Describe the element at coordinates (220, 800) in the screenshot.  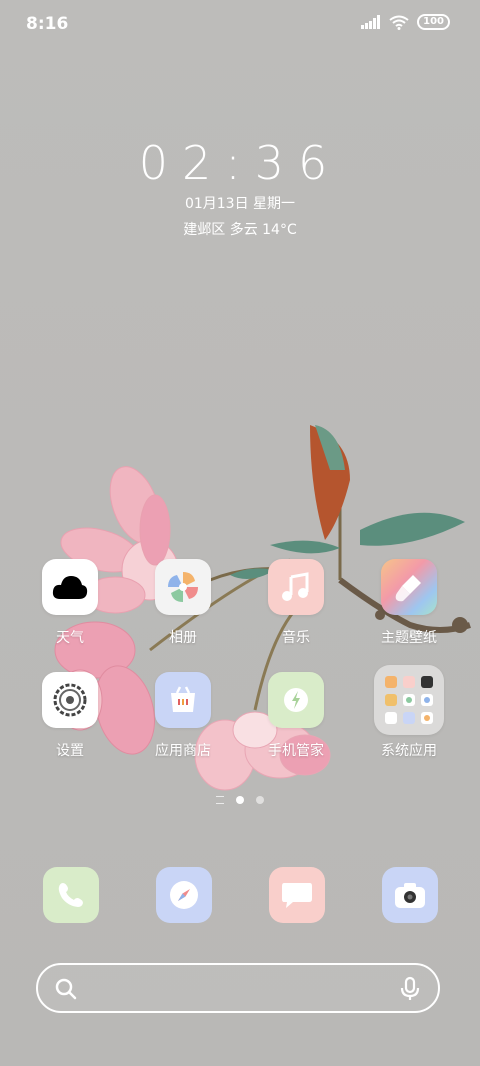
I see `page-indicator-minus-one` at that location.